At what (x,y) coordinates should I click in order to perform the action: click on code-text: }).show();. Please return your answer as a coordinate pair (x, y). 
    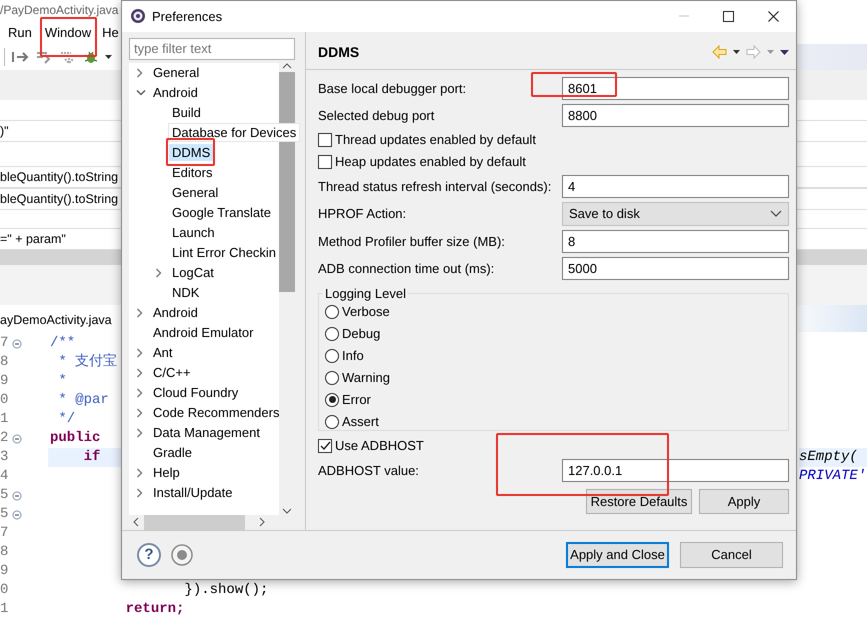
    Looking at the image, I should click on (225, 590).